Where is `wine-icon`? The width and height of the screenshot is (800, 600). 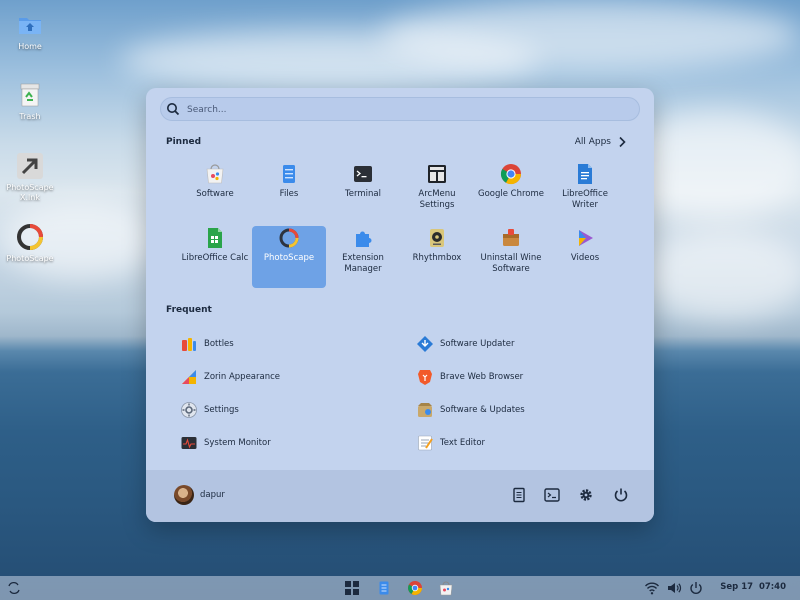 wine-icon is located at coordinates (511, 237).